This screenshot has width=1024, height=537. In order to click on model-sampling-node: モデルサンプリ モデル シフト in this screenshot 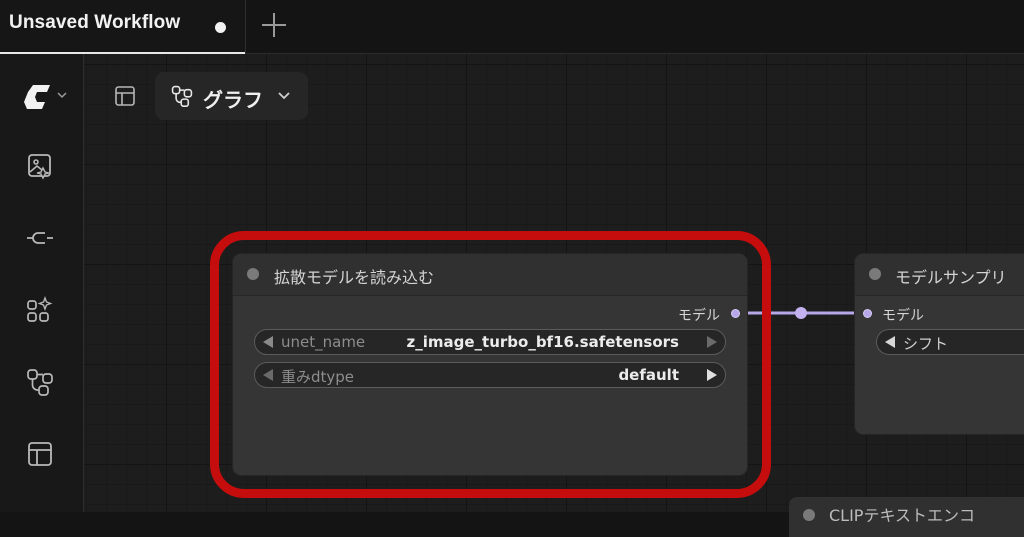, I will do `click(939, 344)`.